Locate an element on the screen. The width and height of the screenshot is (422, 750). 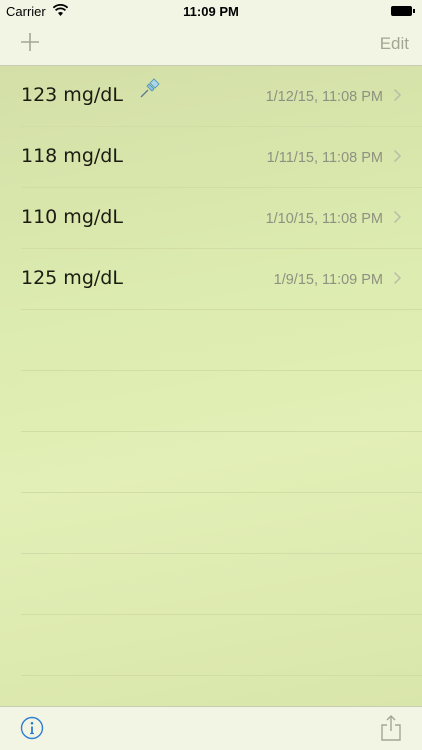
share-icon is located at coordinates (391, 728).